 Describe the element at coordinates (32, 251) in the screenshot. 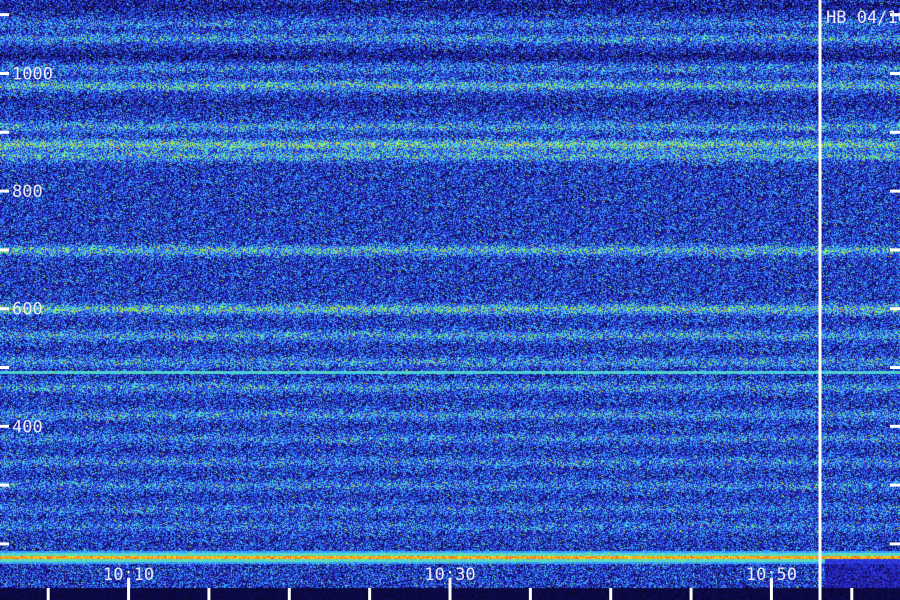

I see `y-axis-labels: 400 600 800 1000` at that location.